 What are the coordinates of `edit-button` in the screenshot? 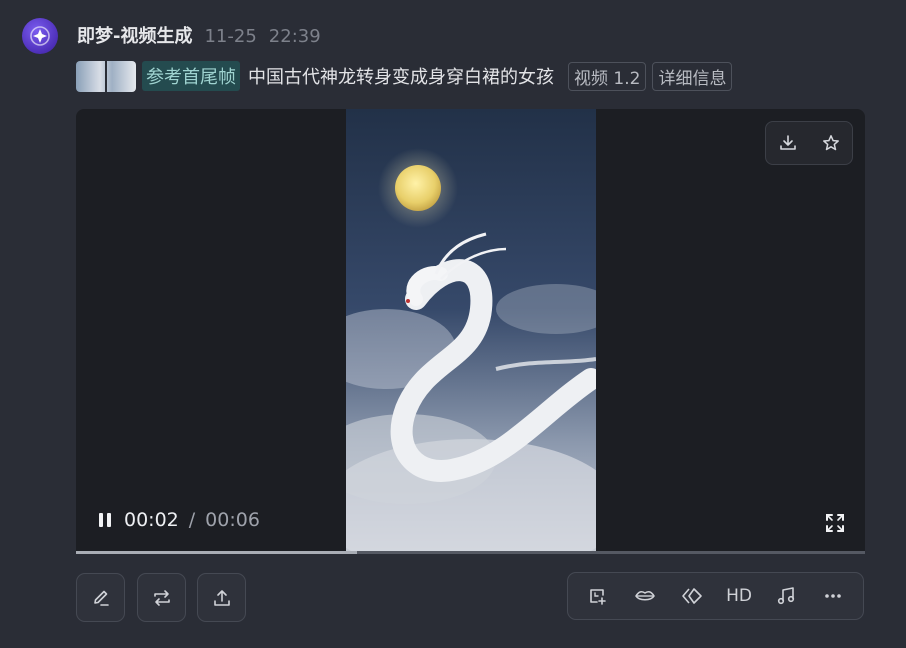 It's located at (100, 597).